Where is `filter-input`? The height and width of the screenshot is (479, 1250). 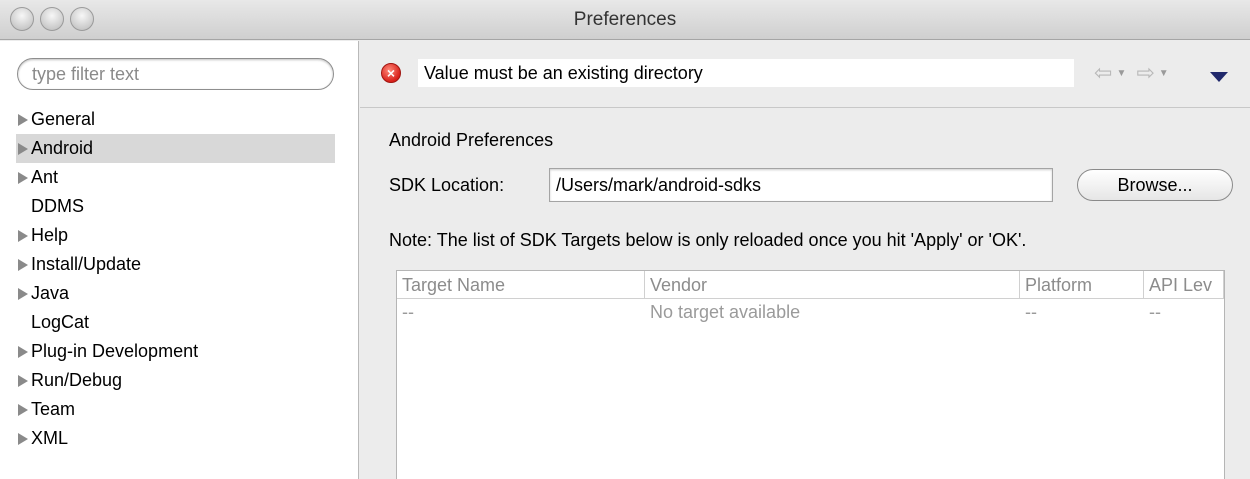 filter-input is located at coordinates (175, 74).